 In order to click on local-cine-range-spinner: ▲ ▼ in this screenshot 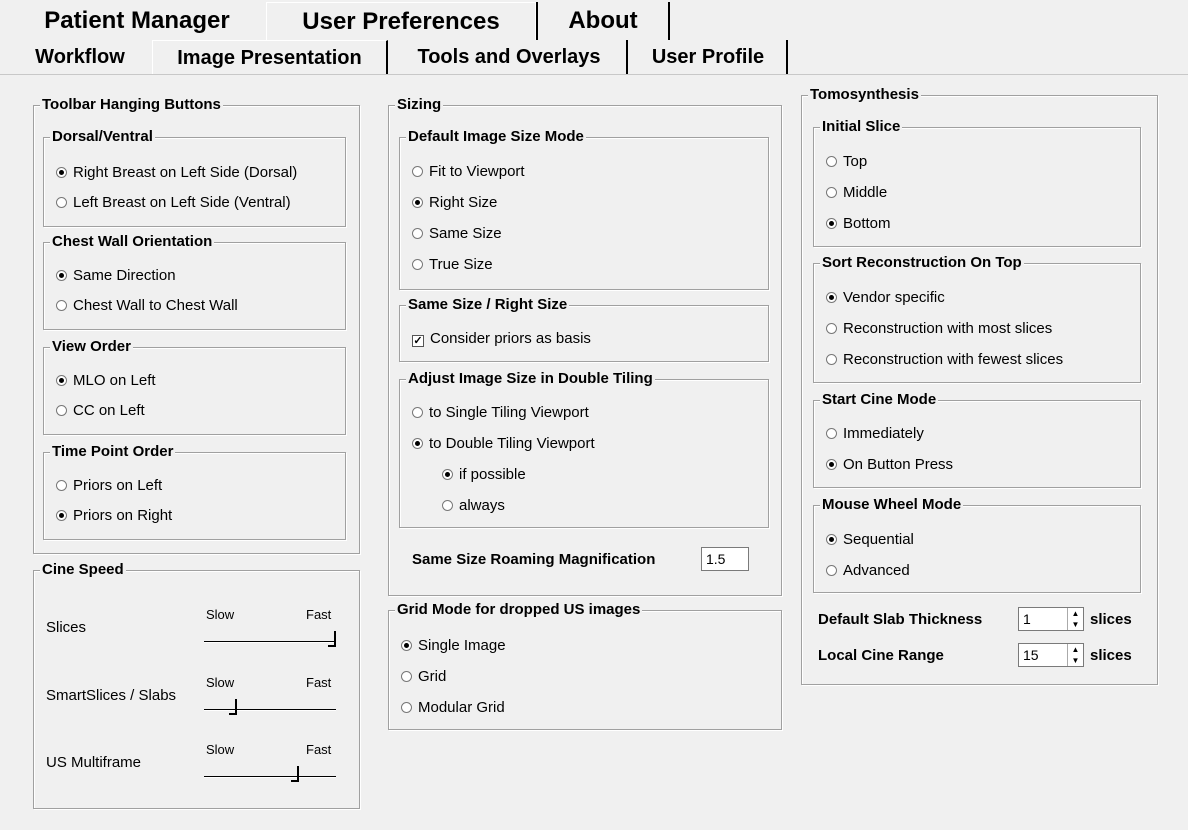, I will do `click(1075, 655)`.